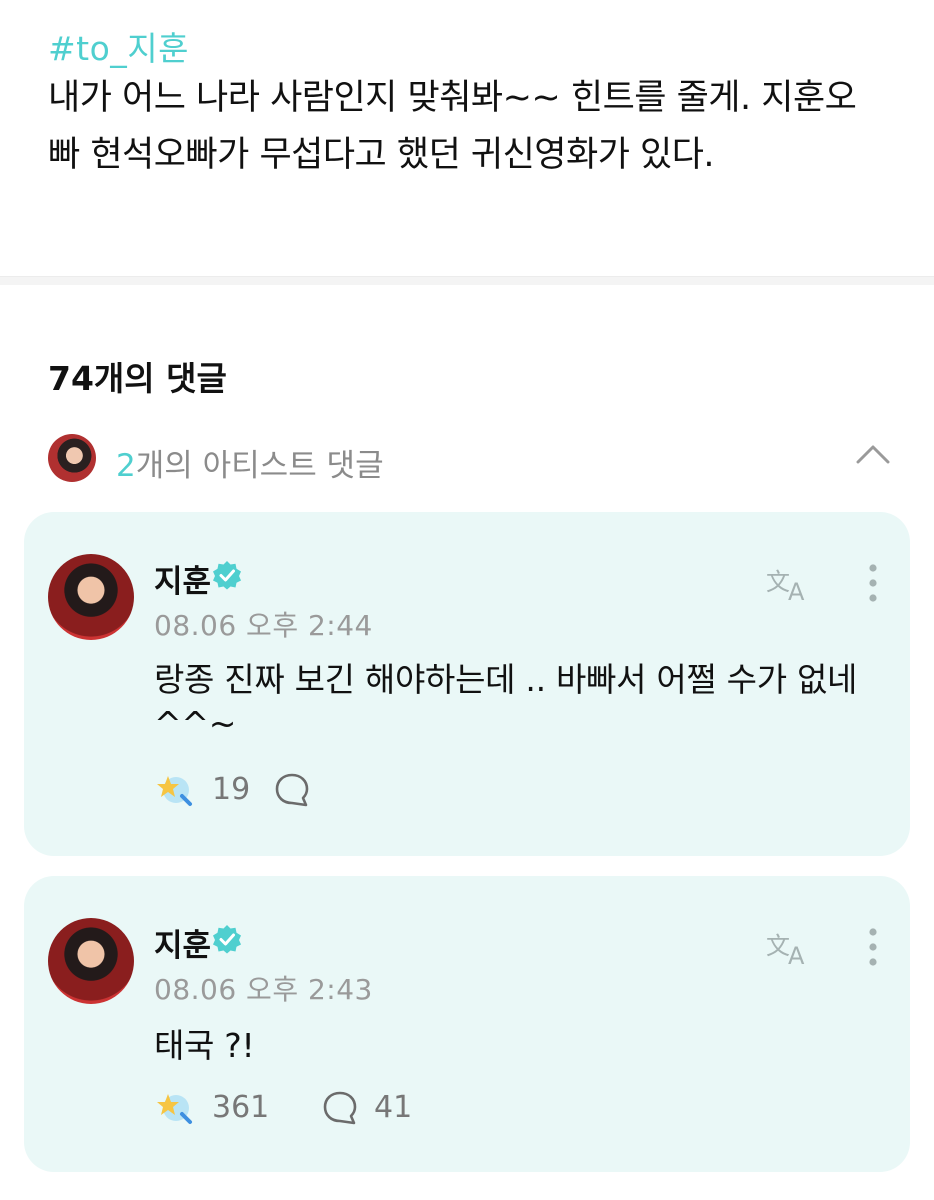 The height and width of the screenshot is (1200, 934). What do you see at coordinates (467, 280) in the screenshot?
I see `section-divider` at bounding box center [467, 280].